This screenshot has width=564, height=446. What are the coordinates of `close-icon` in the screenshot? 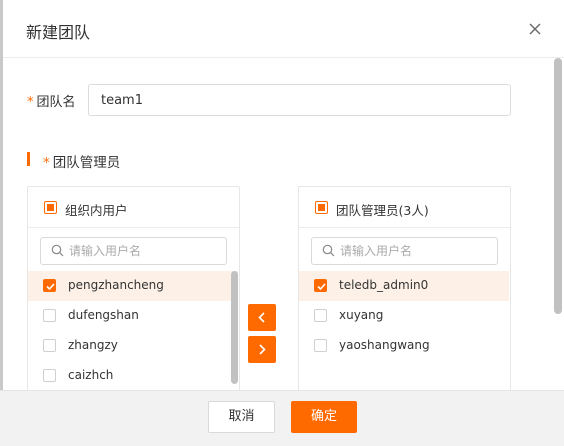 It's located at (535, 29).